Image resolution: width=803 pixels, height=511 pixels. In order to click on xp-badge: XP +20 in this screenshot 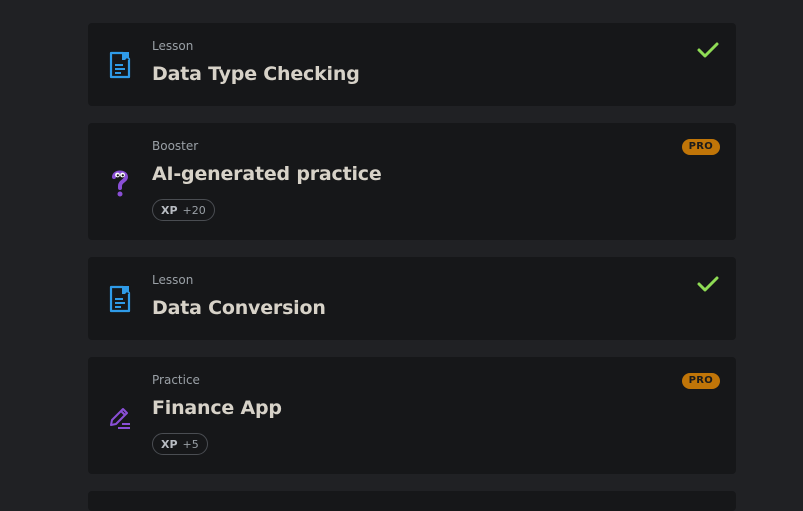, I will do `click(183, 210)`.